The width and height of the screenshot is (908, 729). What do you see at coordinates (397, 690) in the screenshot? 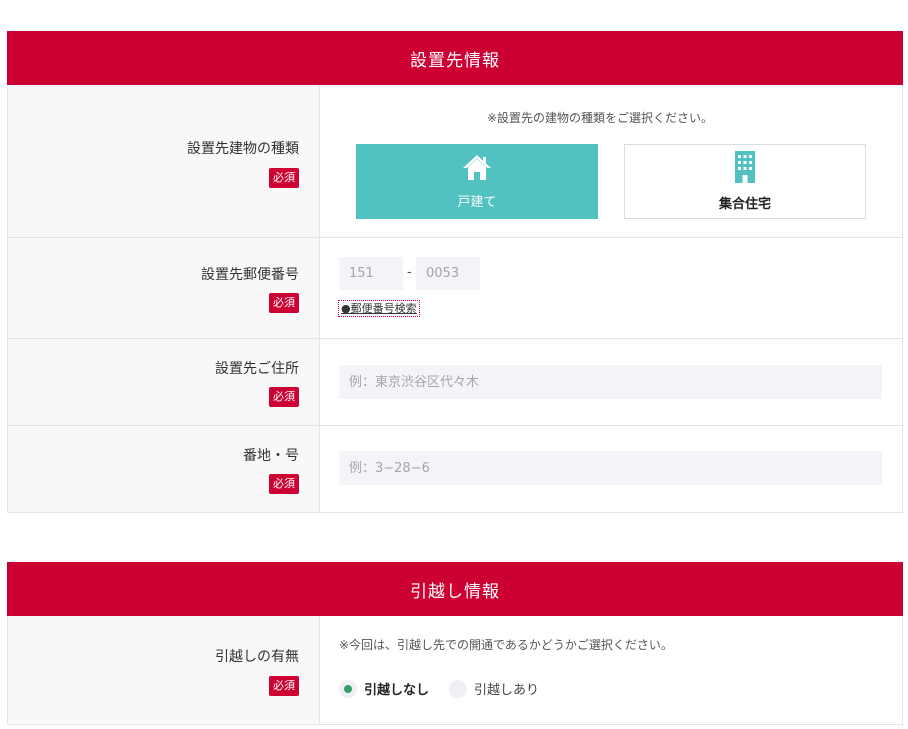
I see `radio-no-moving-label: 引越しなし` at bounding box center [397, 690].